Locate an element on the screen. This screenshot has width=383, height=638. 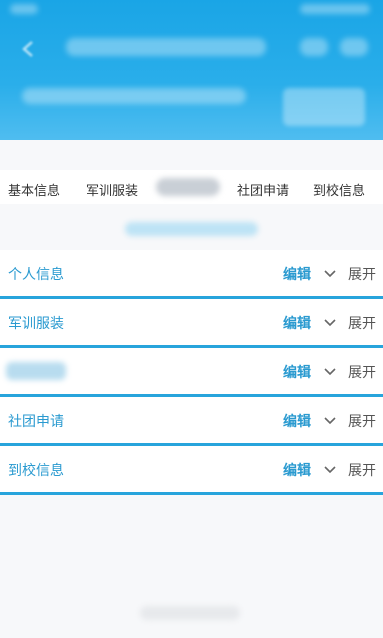
back-arrow-icon is located at coordinates (29, 49).